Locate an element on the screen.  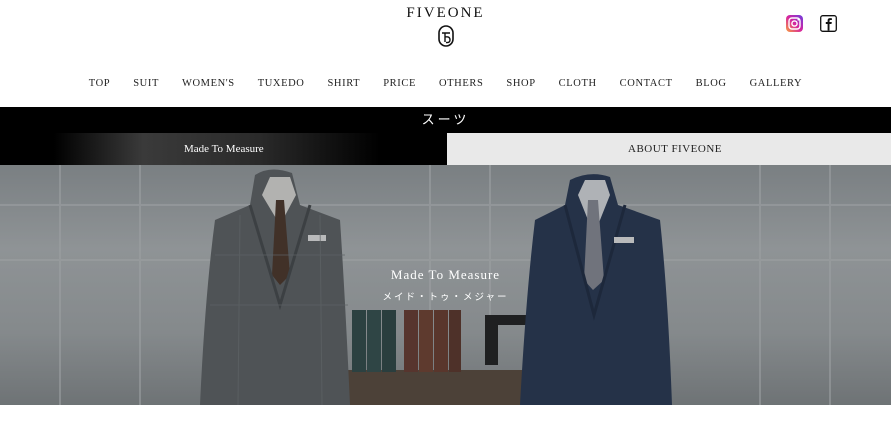
nav-item-cloth: CLOTH is located at coordinates (578, 83).